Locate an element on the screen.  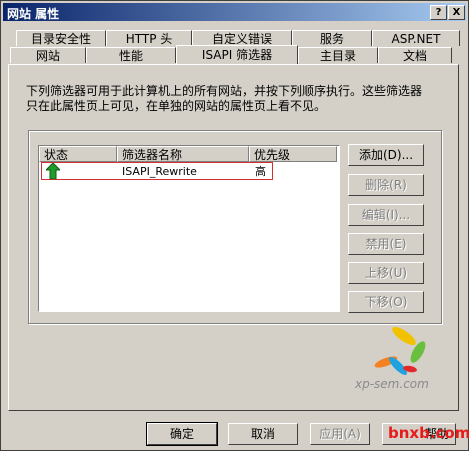
green-up-arrow-icon is located at coordinates (53, 172).